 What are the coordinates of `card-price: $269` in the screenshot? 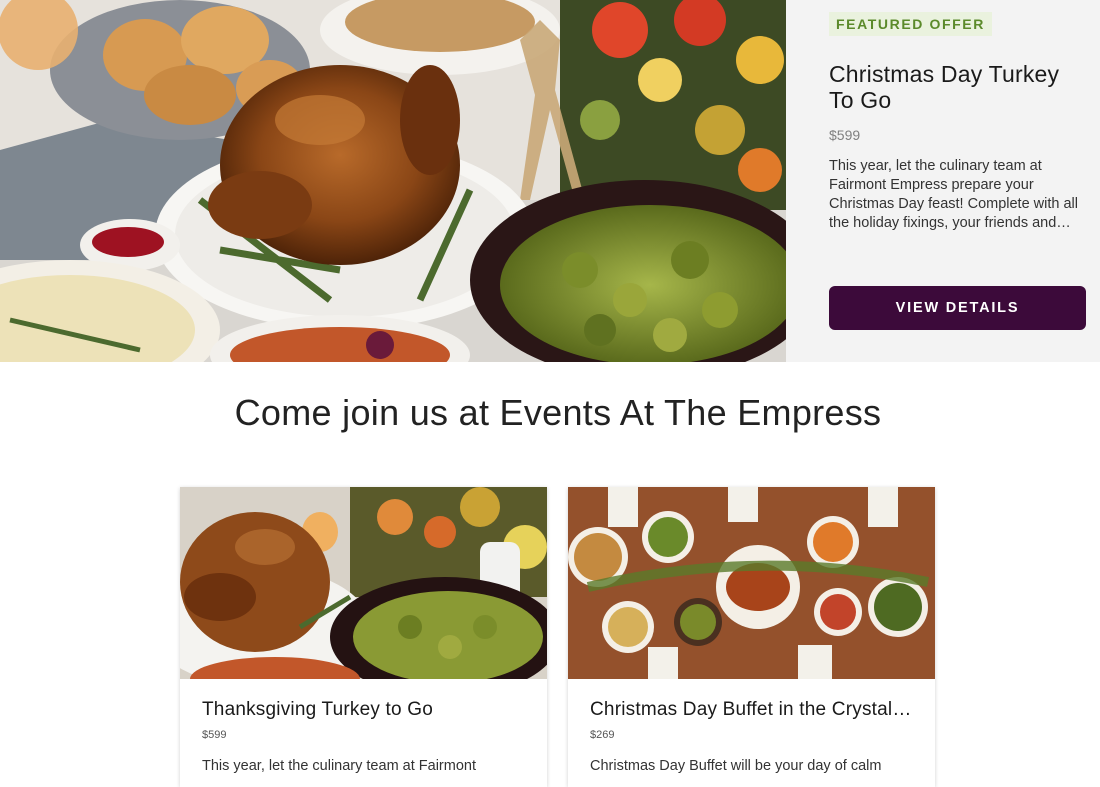 It's located at (602, 735).